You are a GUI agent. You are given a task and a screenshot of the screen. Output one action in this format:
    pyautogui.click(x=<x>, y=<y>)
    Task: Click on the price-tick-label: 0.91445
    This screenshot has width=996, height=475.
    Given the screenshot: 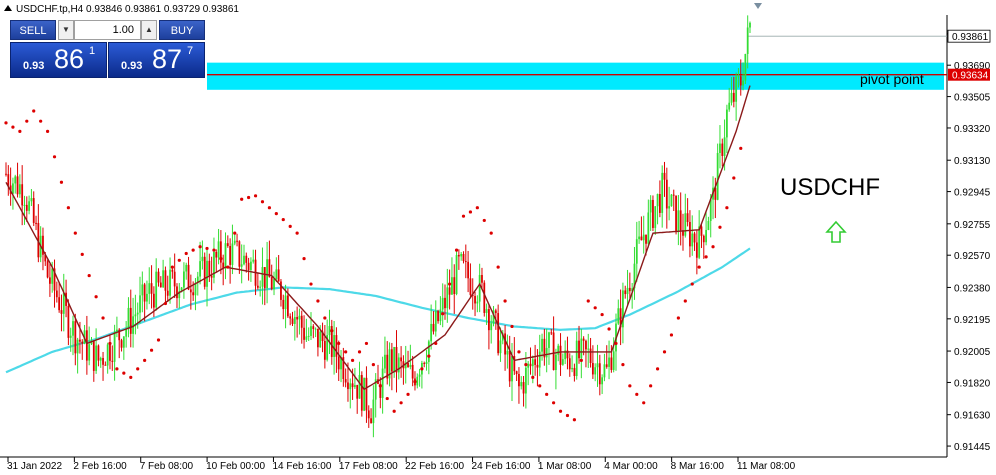 What is the action you would take?
    pyautogui.click(x=972, y=447)
    